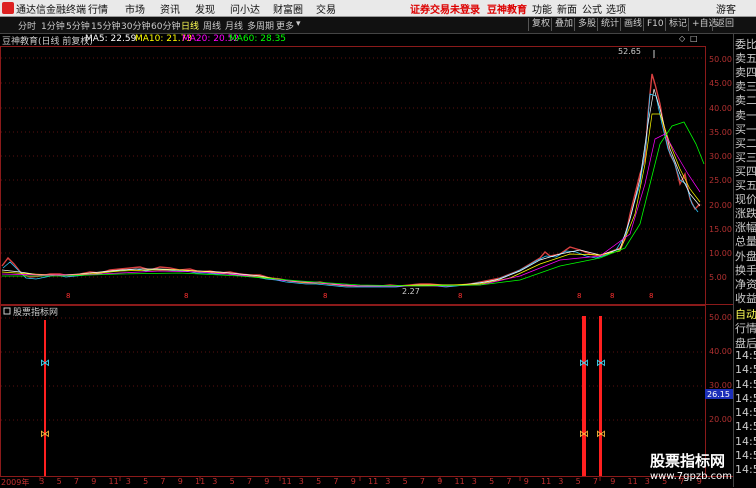 This screenshot has width=756, height=488. What do you see at coordinates (35, 312) in the screenshot?
I see `indicator-title: 股票指标网` at bounding box center [35, 312].